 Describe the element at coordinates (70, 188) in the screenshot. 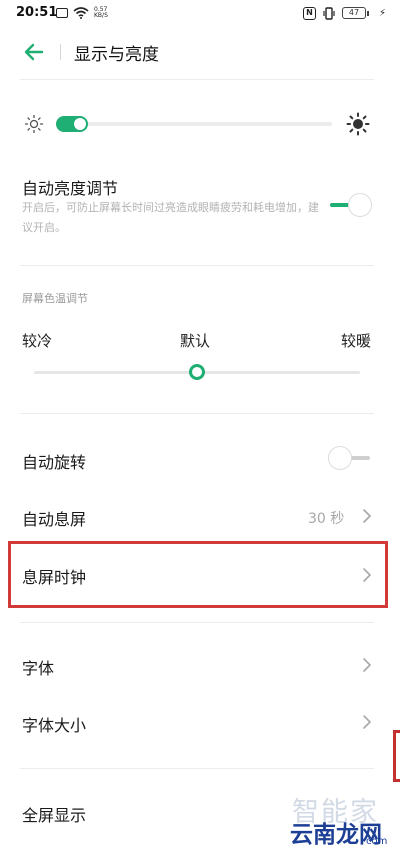

I see `auto-brightness-title: 自动亮度调节` at that location.